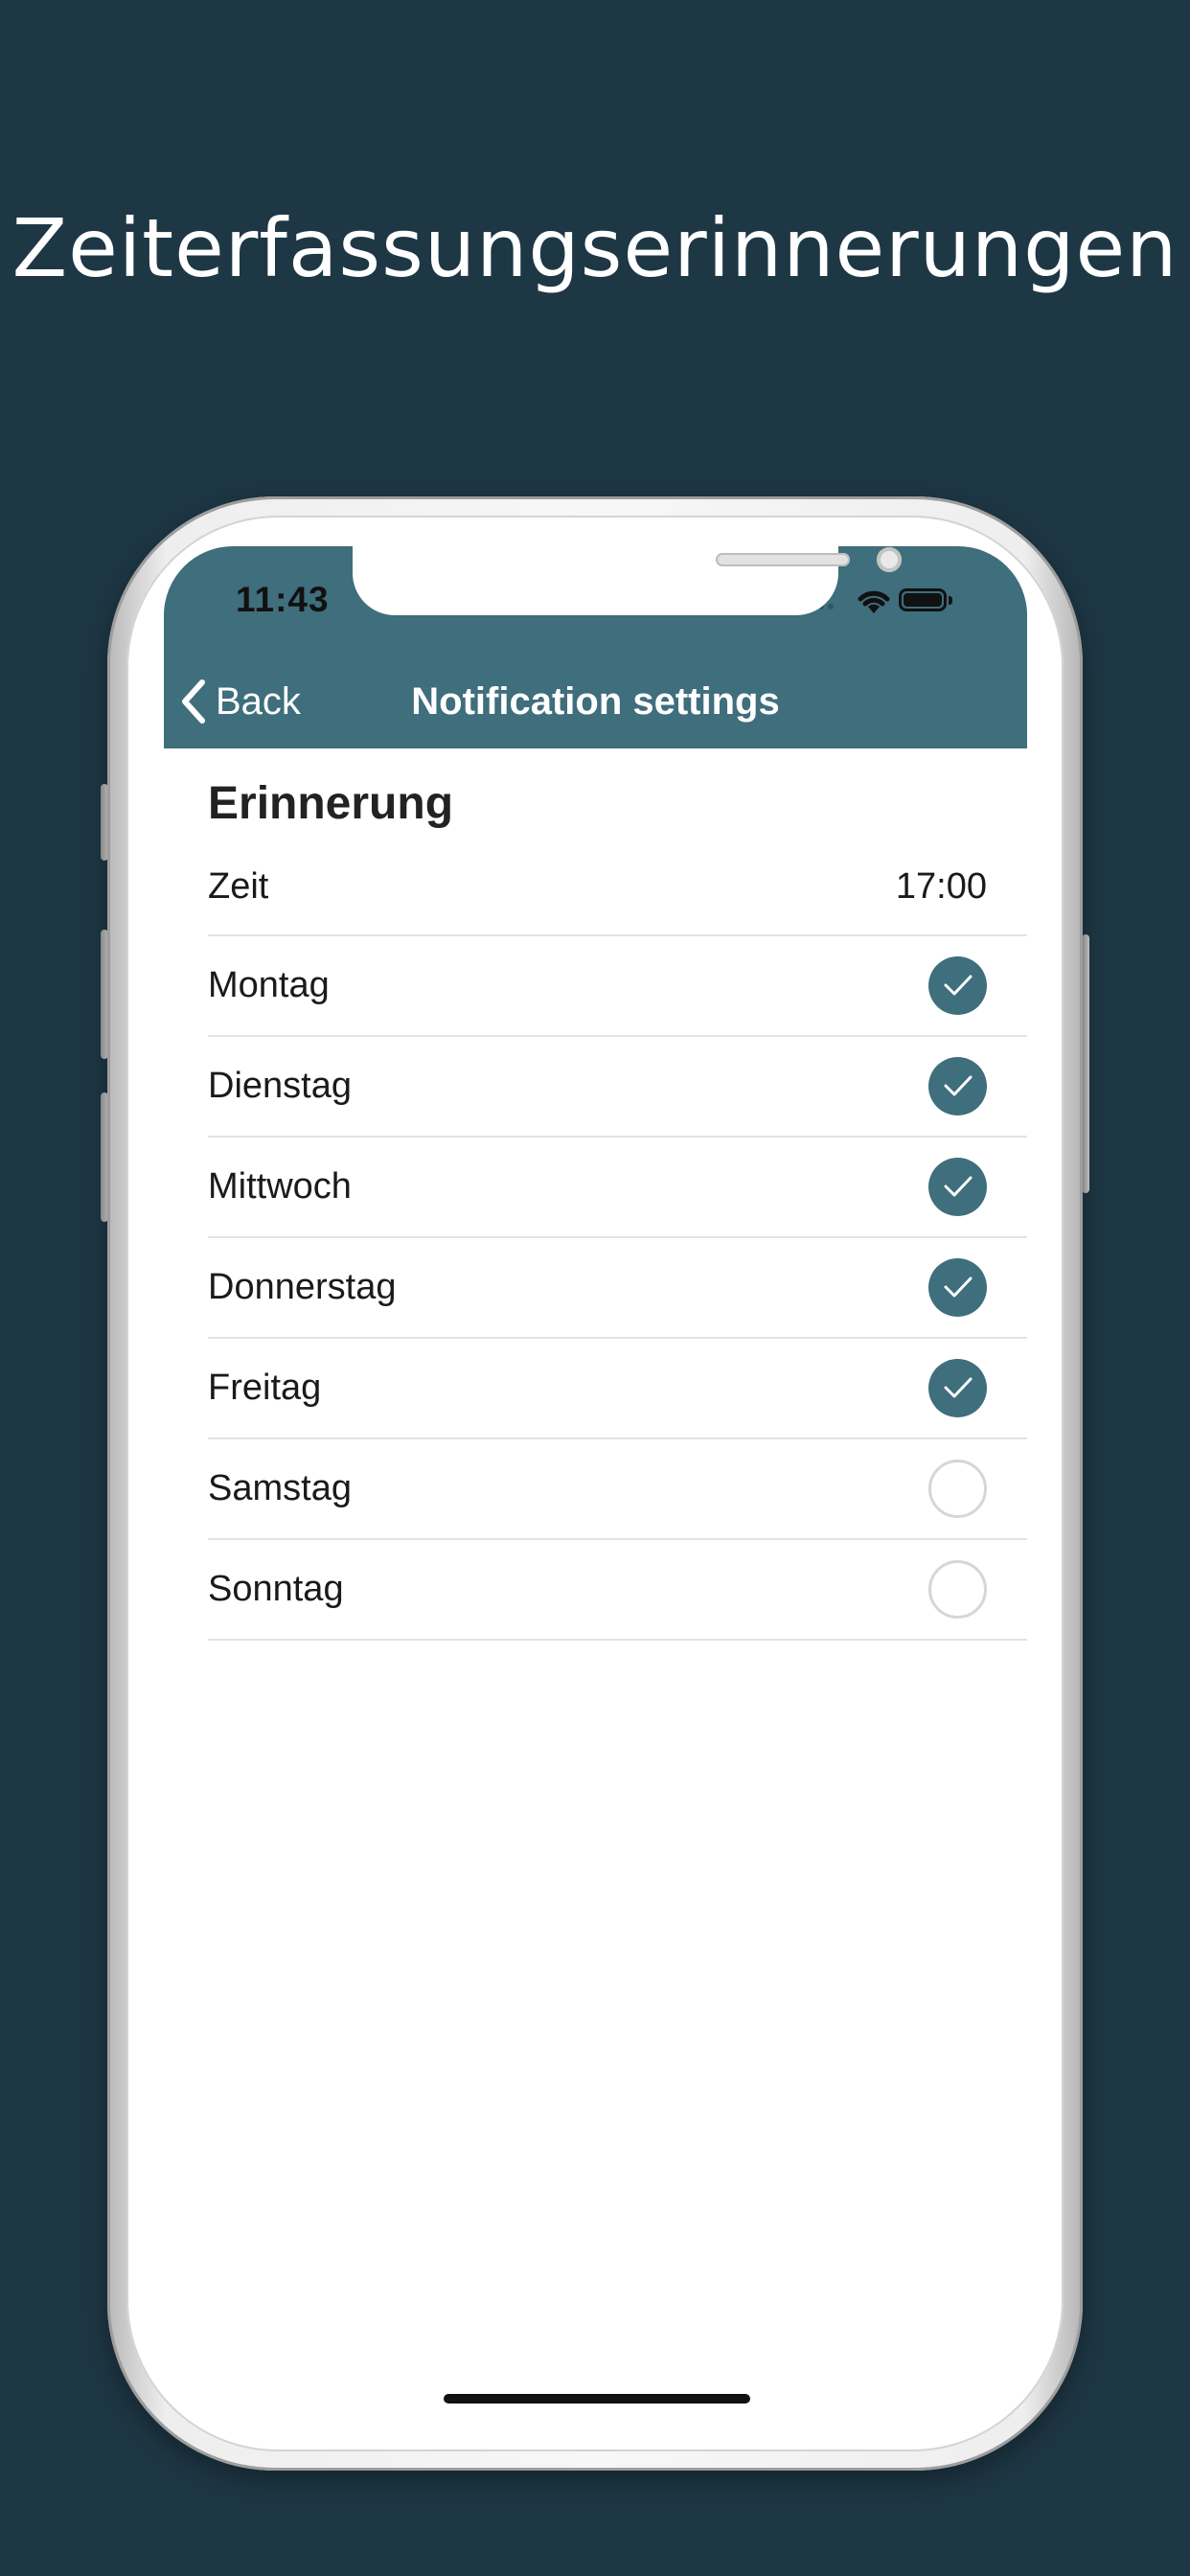 The width and height of the screenshot is (1190, 2576). What do you see at coordinates (194, 701) in the screenshot?
I see `chevron-left-icon` at bounding box center [194, 701].